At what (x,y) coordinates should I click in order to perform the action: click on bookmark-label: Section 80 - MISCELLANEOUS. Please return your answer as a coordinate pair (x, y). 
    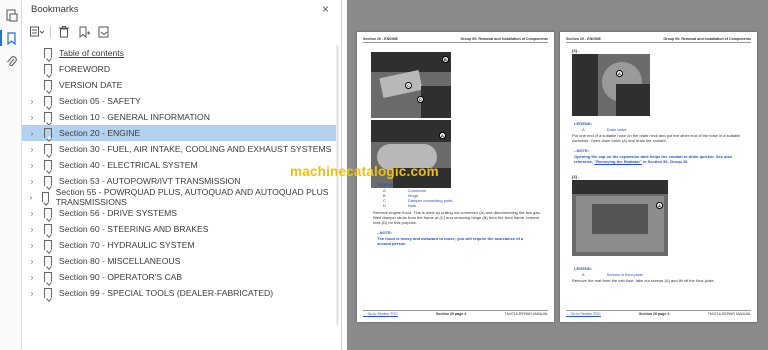
    Looking at the image, I should click on (120, 261).